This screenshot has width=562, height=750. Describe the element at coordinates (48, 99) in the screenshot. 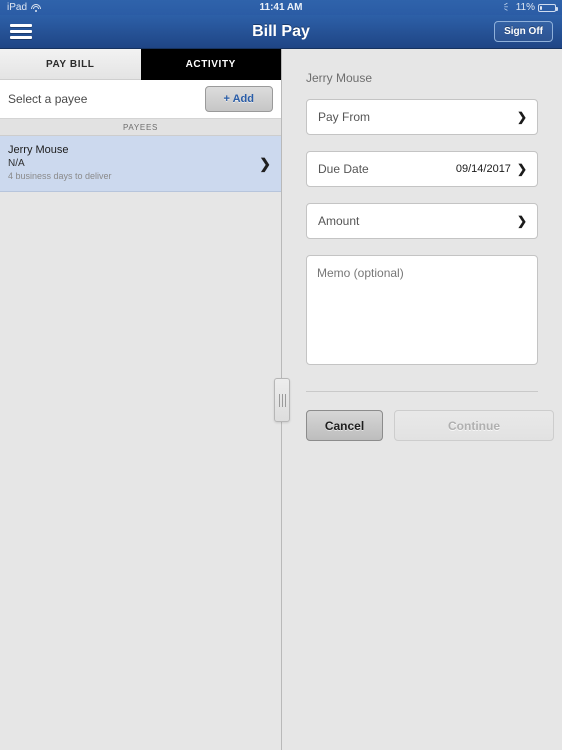

I see `select-payee-label: Select a payee` at that location.